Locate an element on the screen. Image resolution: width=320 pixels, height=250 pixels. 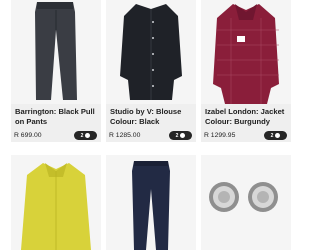
product-price: R 1285.00 is located at coordinates (125, 135).